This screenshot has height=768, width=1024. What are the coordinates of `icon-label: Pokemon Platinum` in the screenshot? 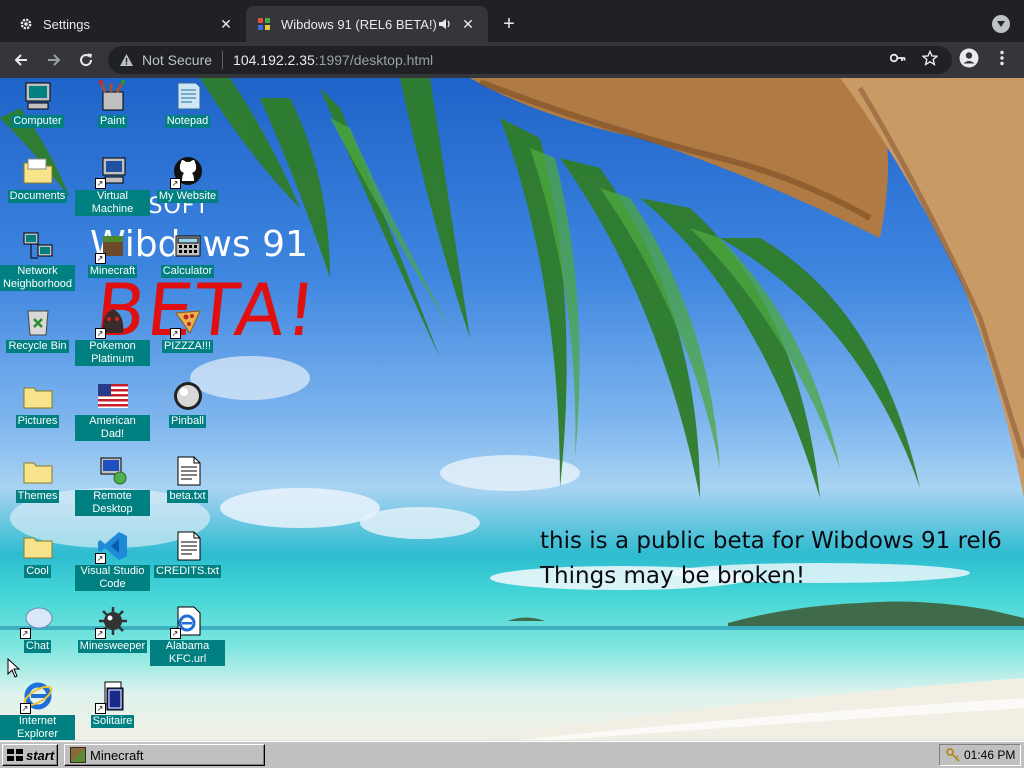 It's located at (112, 353).